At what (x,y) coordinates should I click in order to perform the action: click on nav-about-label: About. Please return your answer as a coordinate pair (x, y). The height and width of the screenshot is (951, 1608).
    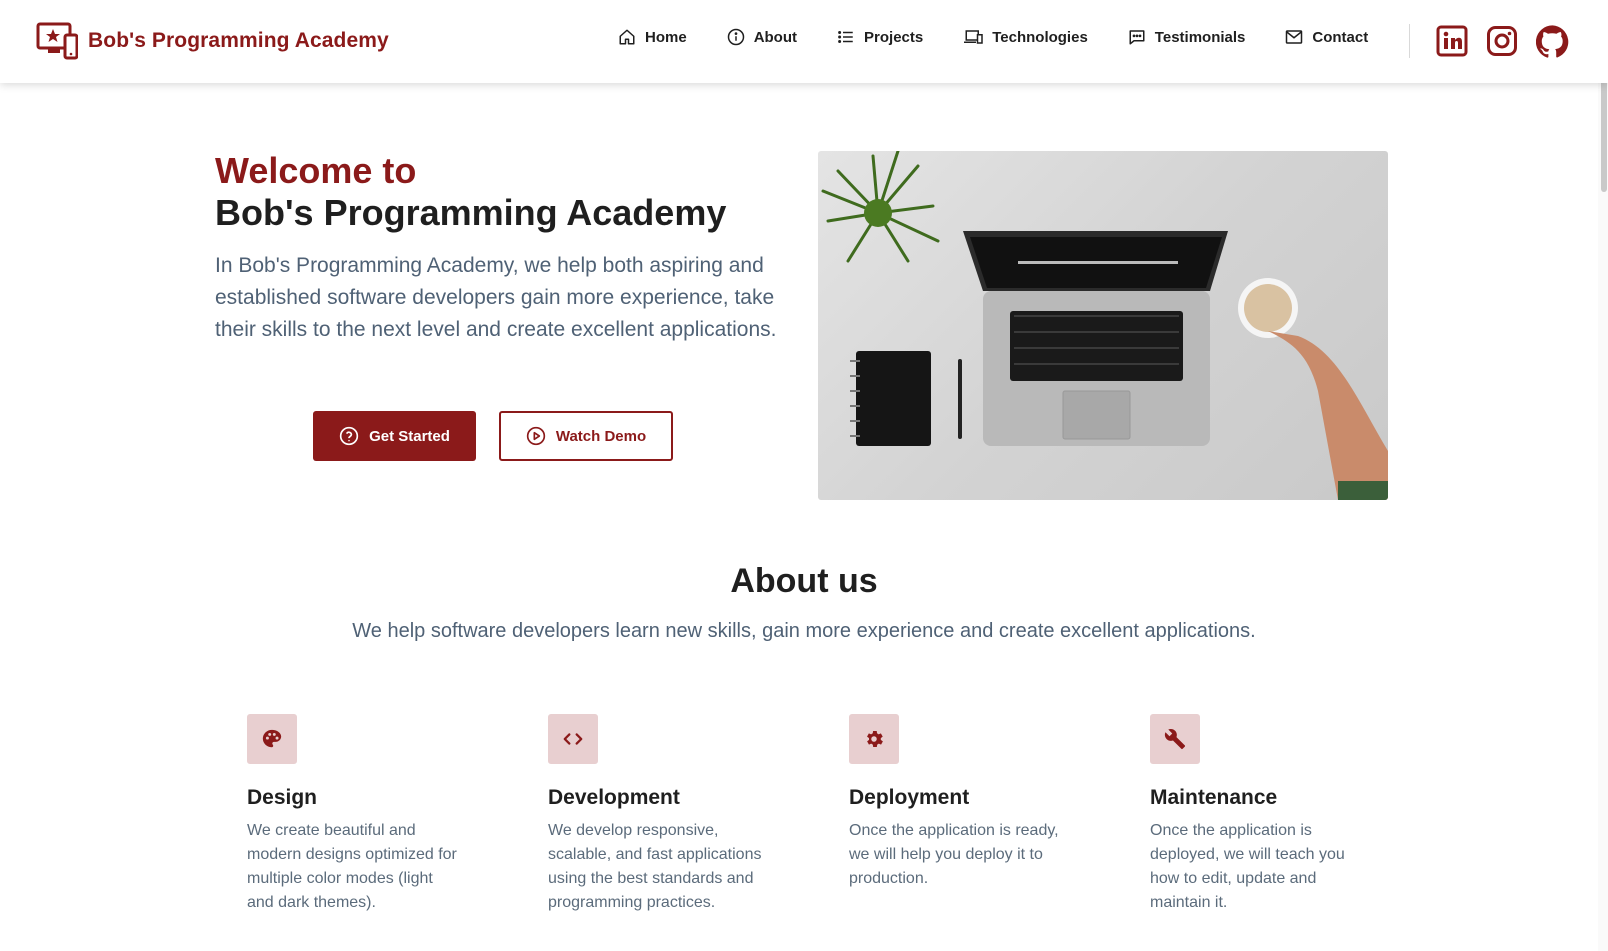
    Looking at the image, I should click on (775, 37).